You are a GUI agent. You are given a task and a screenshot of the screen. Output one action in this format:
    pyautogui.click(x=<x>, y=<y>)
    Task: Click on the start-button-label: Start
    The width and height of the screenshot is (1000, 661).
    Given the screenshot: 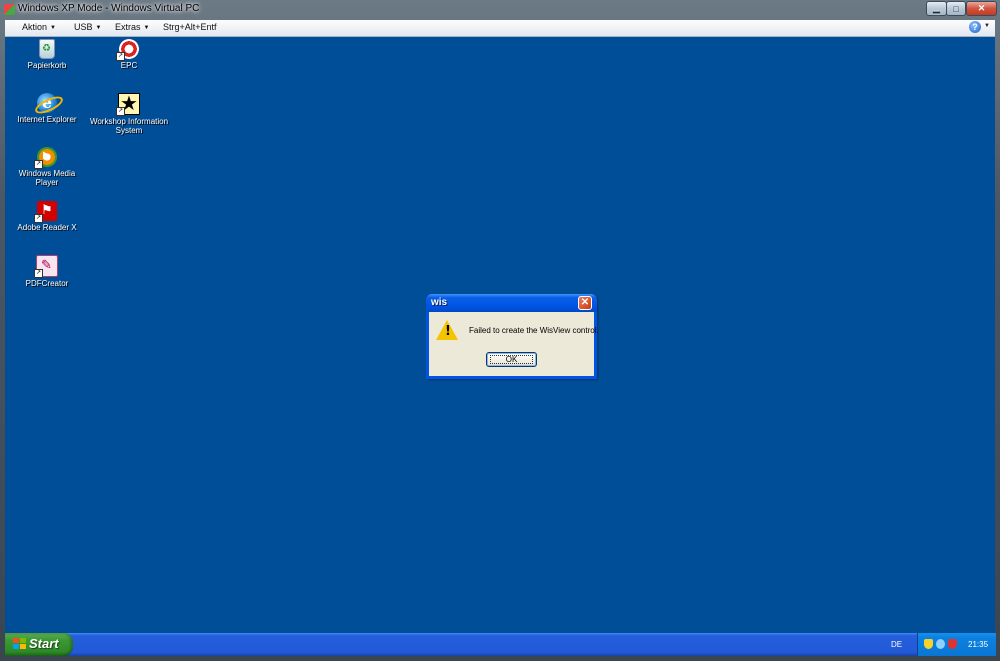 What is the action you would take?
    pyautogui.click(x=44, y=643)
    